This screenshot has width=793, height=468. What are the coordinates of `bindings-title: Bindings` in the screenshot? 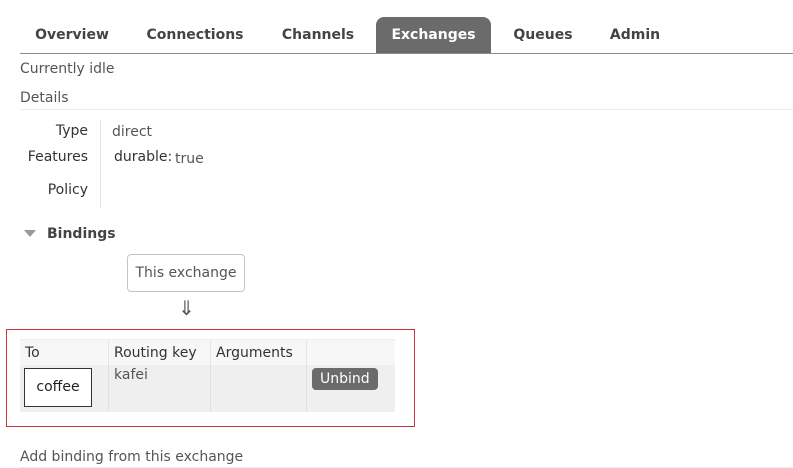 It's located at (81, 234).